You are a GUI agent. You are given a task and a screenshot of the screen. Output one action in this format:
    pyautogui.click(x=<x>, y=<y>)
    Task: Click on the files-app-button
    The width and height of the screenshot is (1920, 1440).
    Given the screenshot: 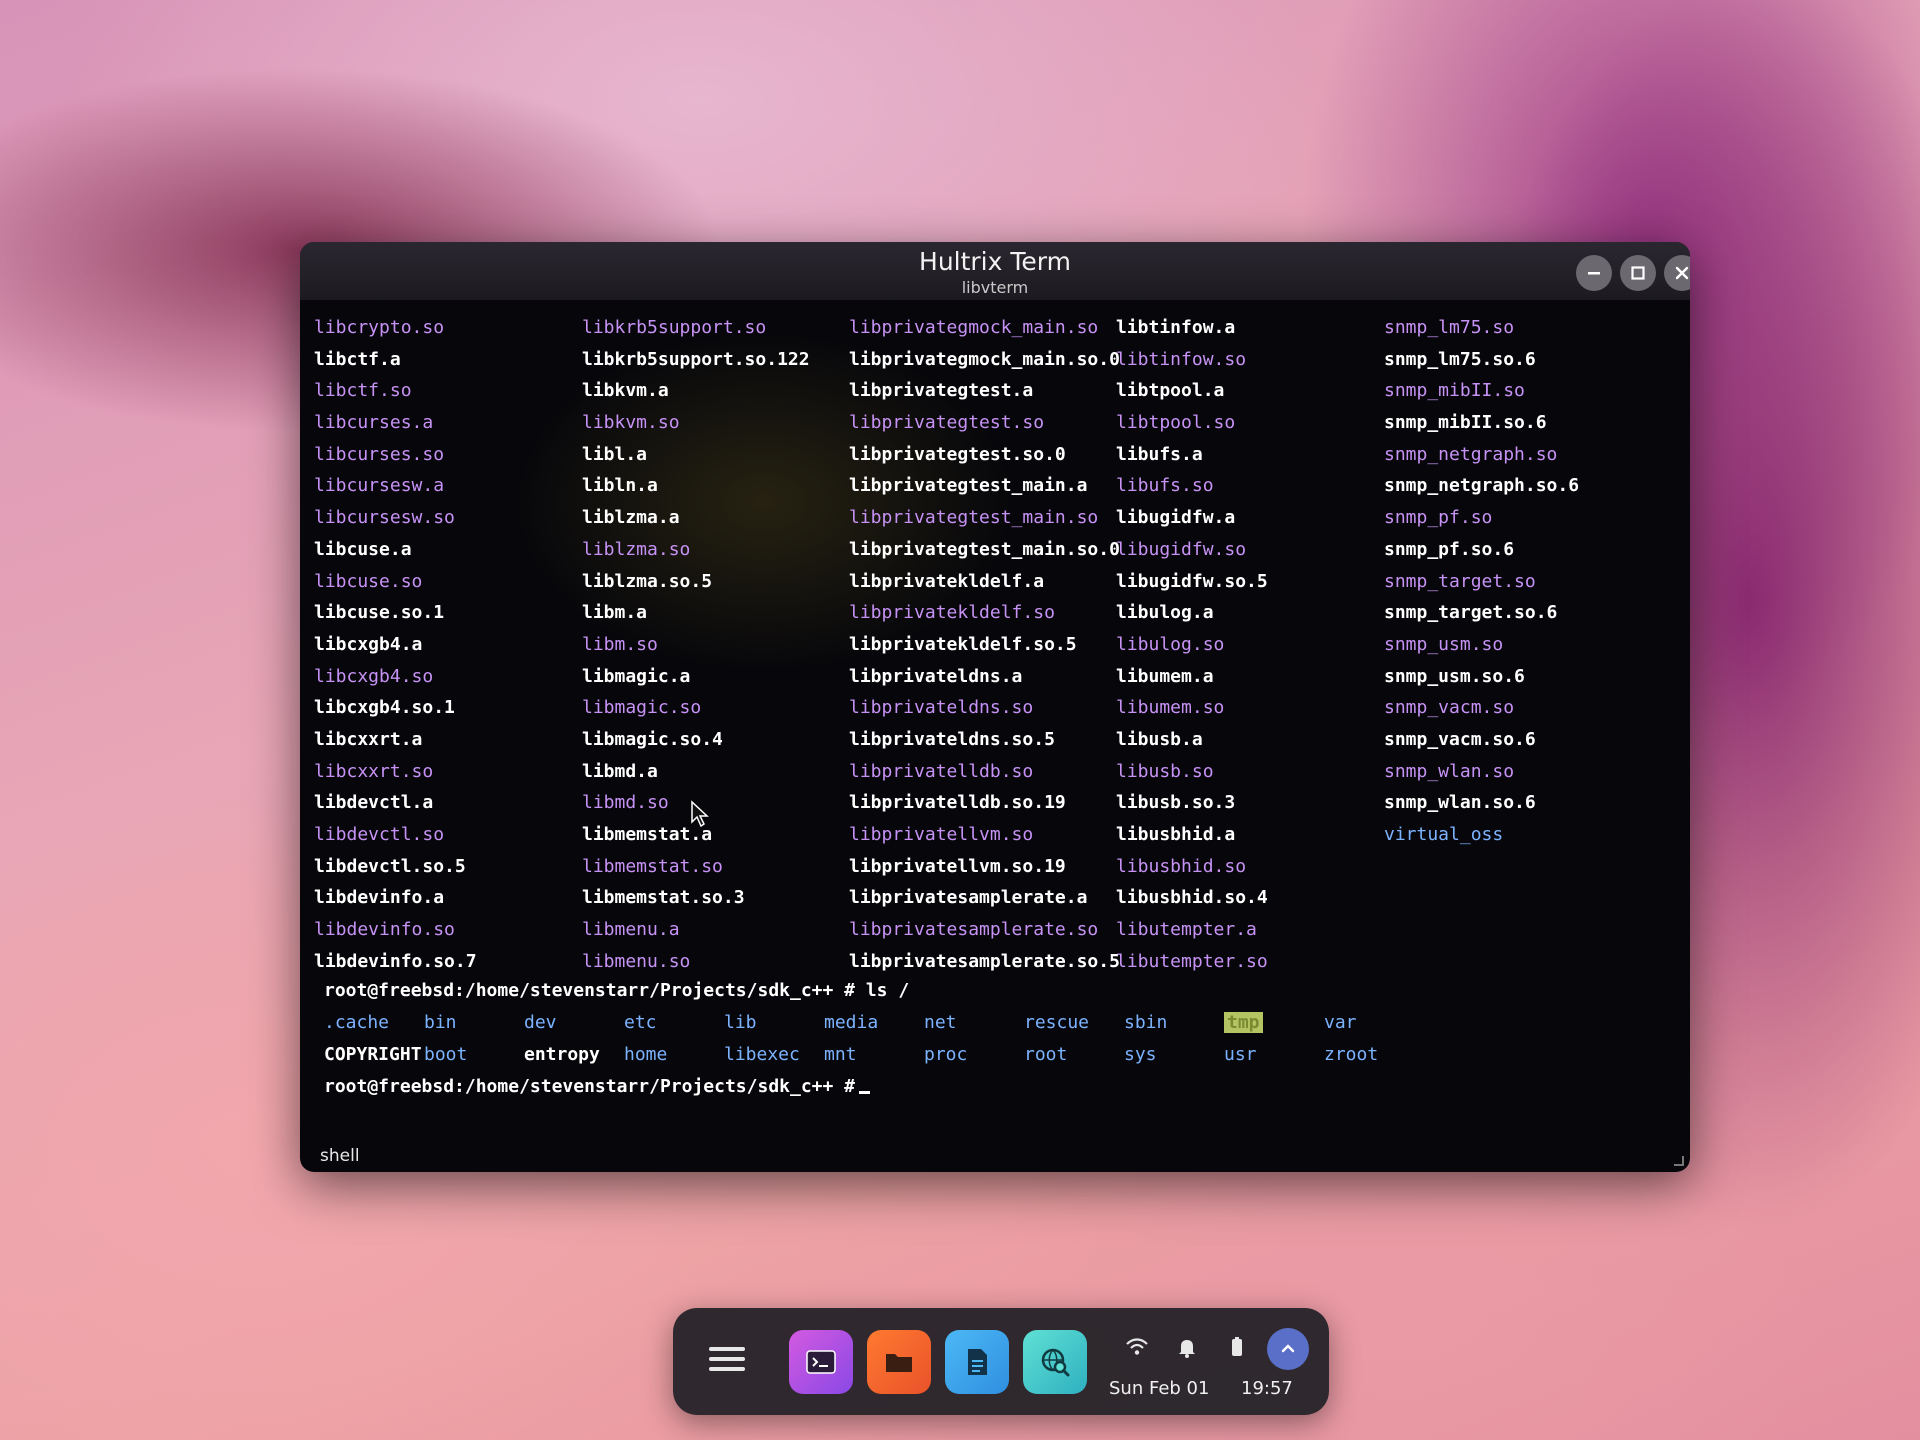 What is the action you would take?
    pyautogui.click(x=899, y=1362)
    